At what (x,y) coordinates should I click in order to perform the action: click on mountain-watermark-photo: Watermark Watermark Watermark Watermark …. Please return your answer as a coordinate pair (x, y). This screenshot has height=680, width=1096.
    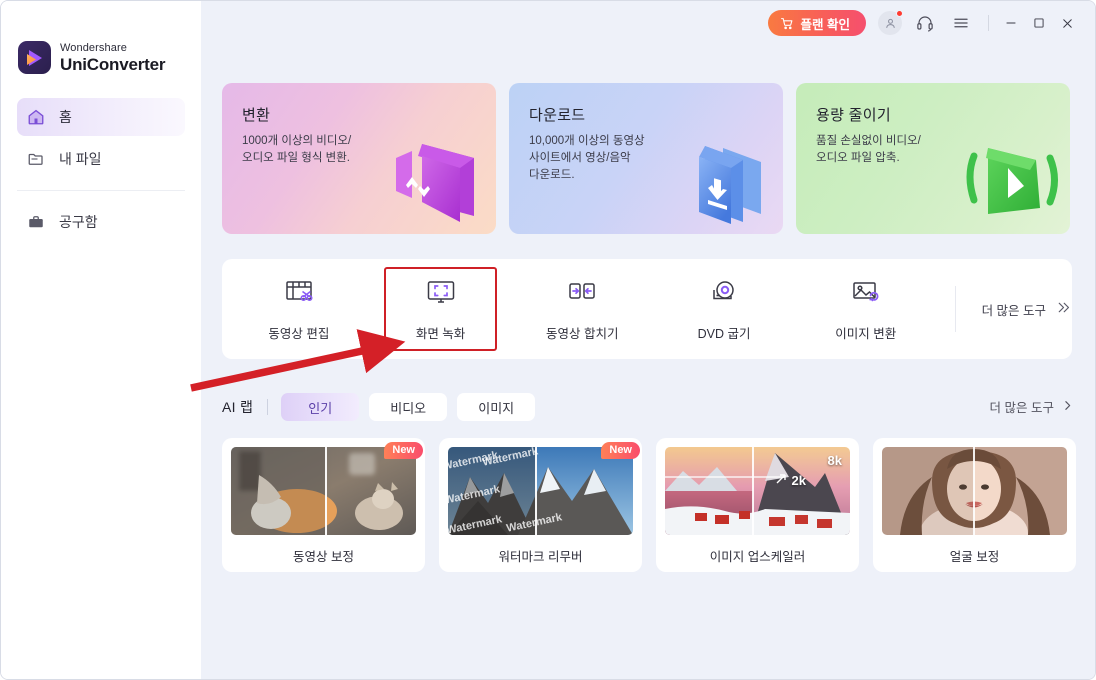
    Looking at the image, I should click on (540, 491).